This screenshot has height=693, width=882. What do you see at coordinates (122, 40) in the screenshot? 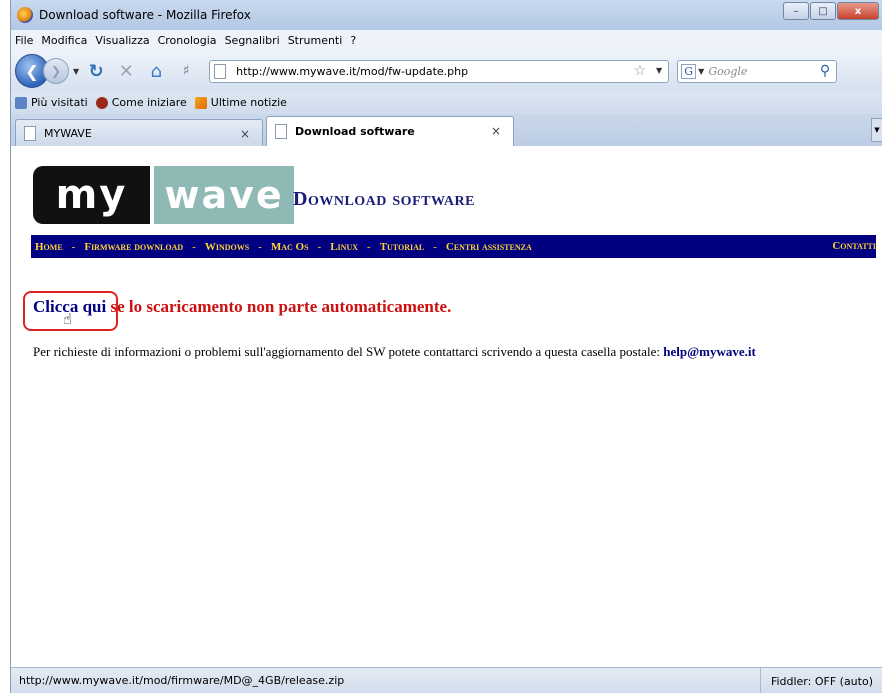
I see `menu-visualizza: Visualizza` at bounding box center [122, 40].